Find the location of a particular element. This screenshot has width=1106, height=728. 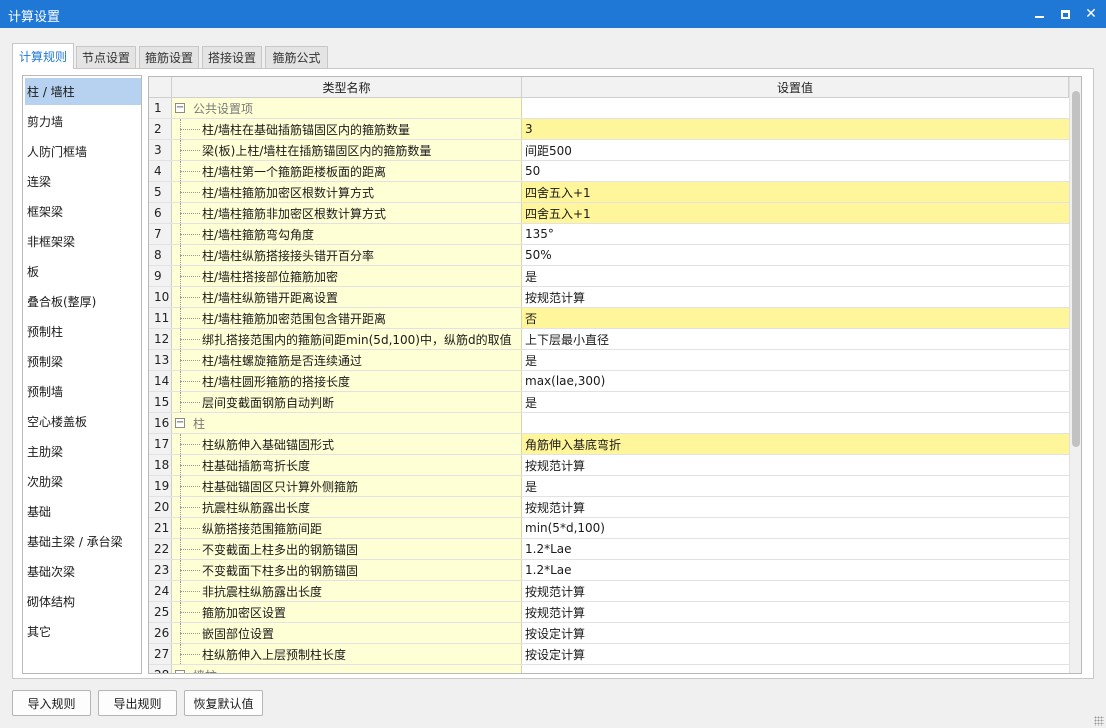

table-row: 11 柱/墙柱箍筋加密范围包含错开距离 否 is located at coordinates (609, 318).